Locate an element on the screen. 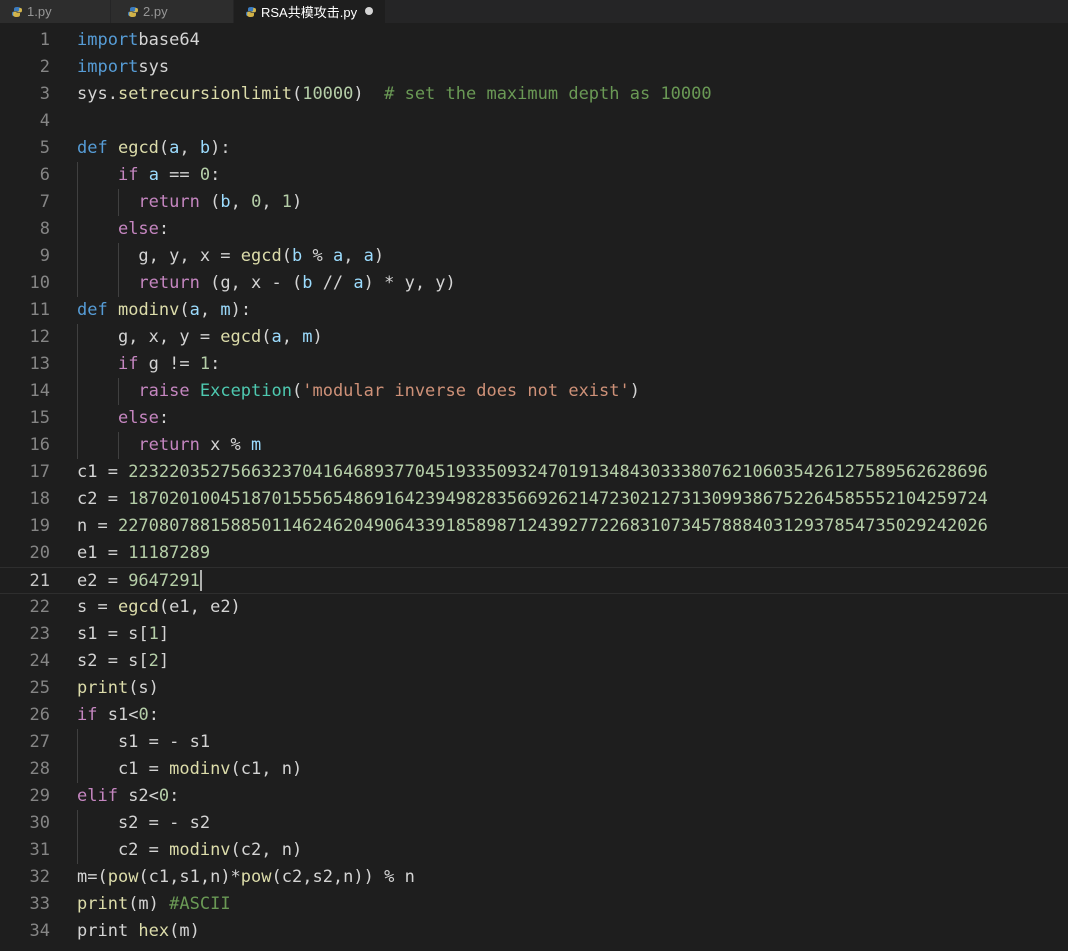 Image resolution: width=1068 pixels, height=951 pixels. code-line: 24 s2 = s[2] is located at coordinates (534, 661).